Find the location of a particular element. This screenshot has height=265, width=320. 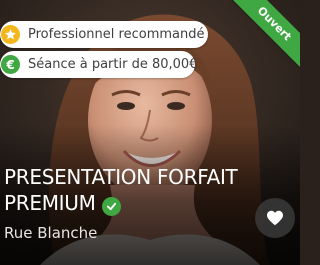

status-ribbon: Ouvert is located at coordinates (260, 40).